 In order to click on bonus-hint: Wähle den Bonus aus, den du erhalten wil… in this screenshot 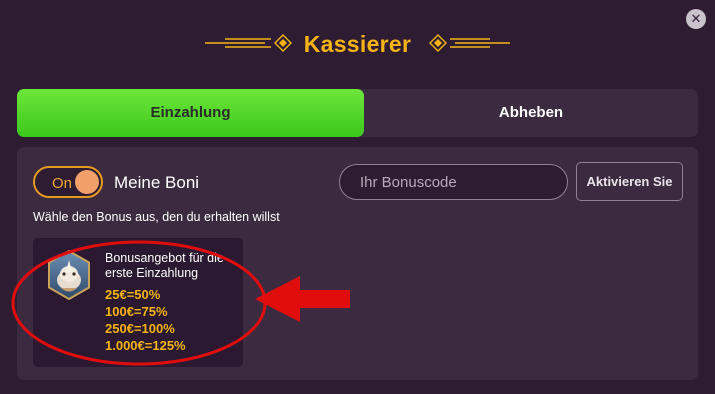, I will do `click(156, 217)`.